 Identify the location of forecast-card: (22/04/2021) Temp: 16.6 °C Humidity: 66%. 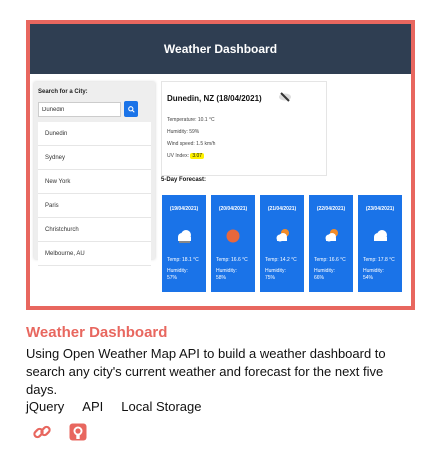
(331, 243).